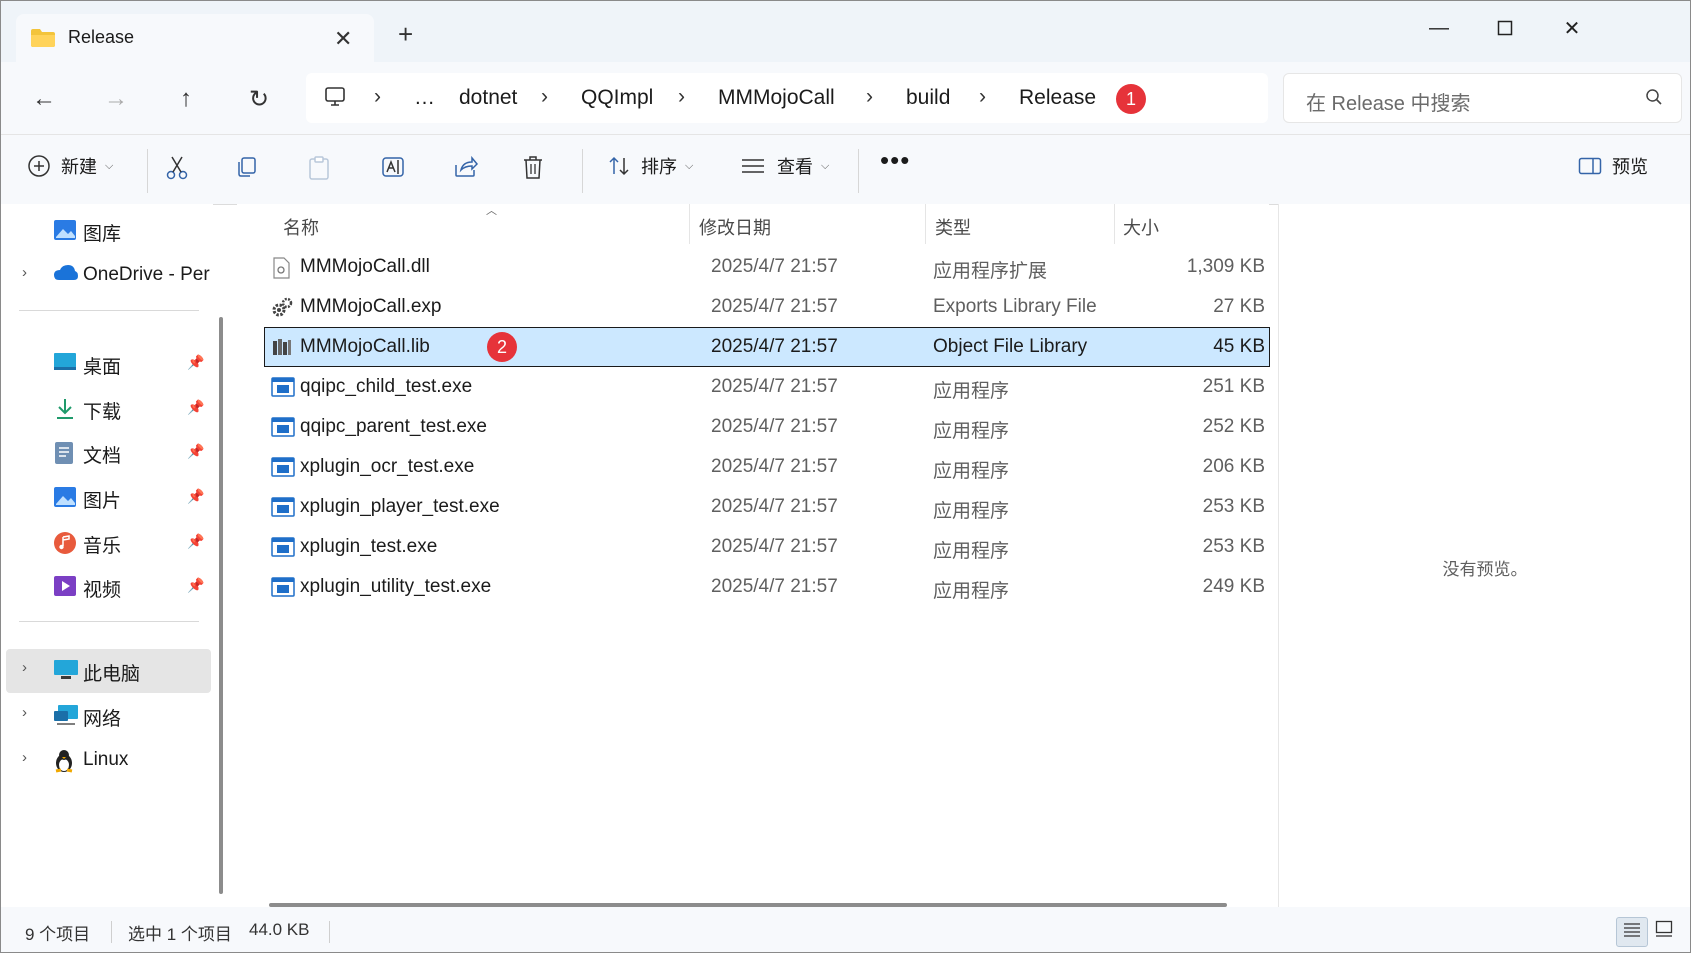 This screenshot has width=1691, height=953. What do you see at coordinates (177, 170) in the screenshot?
I see `cut-icon` at bounding box center [177, 170].